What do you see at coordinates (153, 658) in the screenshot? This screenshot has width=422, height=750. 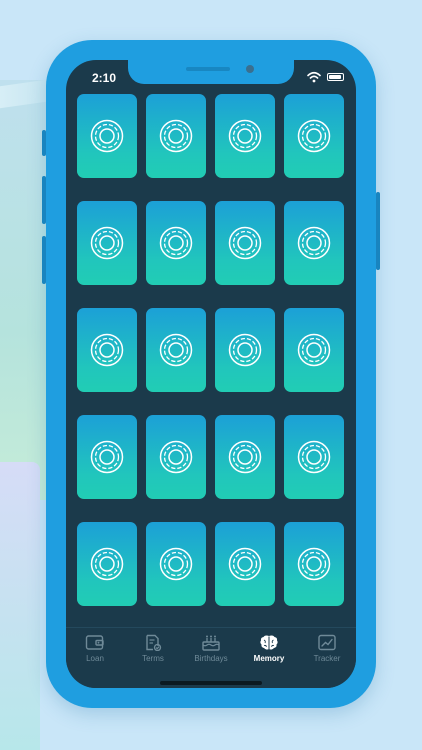 I see `tab-terms-label: Terms` at bounding box center [153, 658].